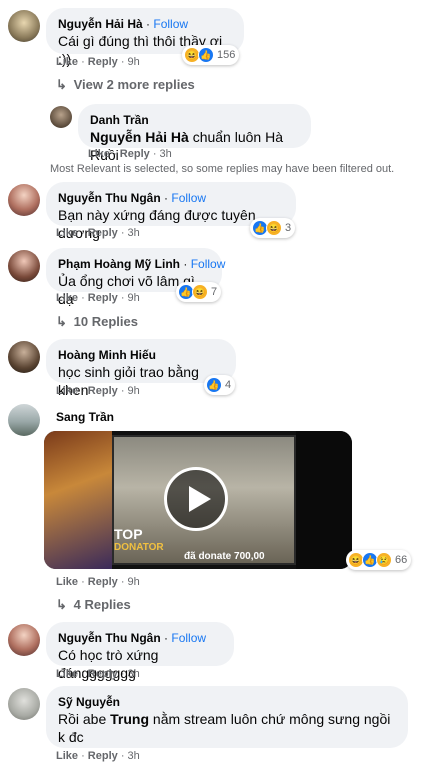 The image size is (431, 766). Describe the element at coordinates (125, 85) in the screenshot. I see `view-more-replies-button: ↳ View 2 more replies` at that location.